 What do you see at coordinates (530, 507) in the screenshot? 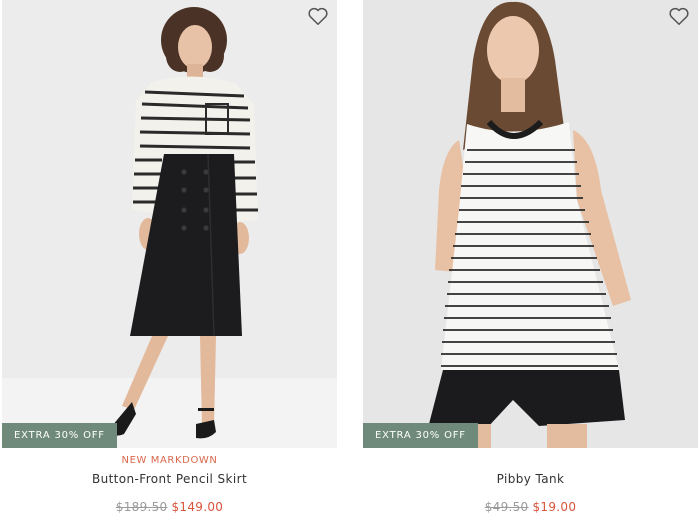
I see `product-price: $49.50 $19.00` at bounding box center [530, 507].